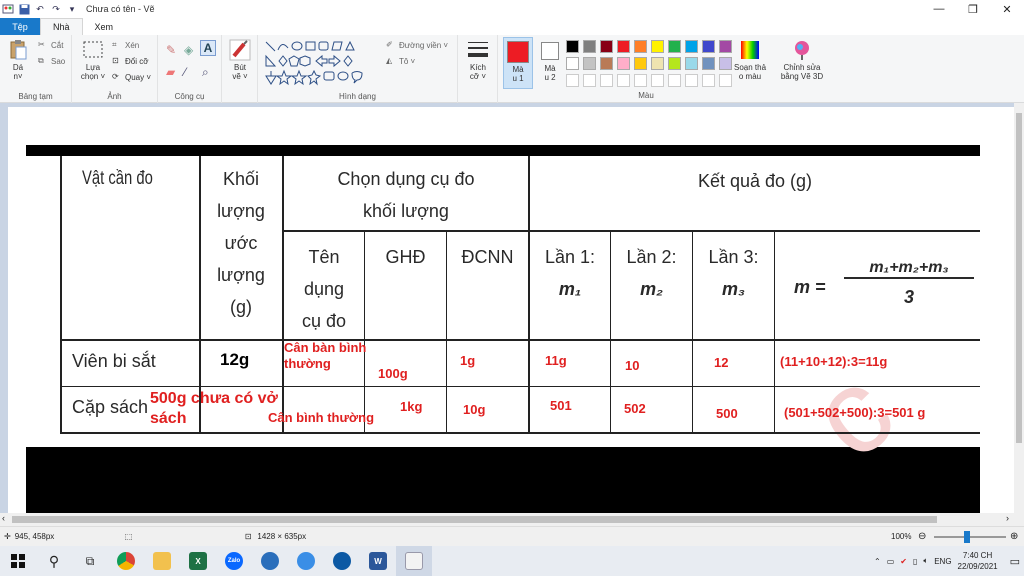  What do you see at coordinates (125, 45) in the screenshot?
I see `crop-button: ⌗ Xén` at bounding box center [125, 45].